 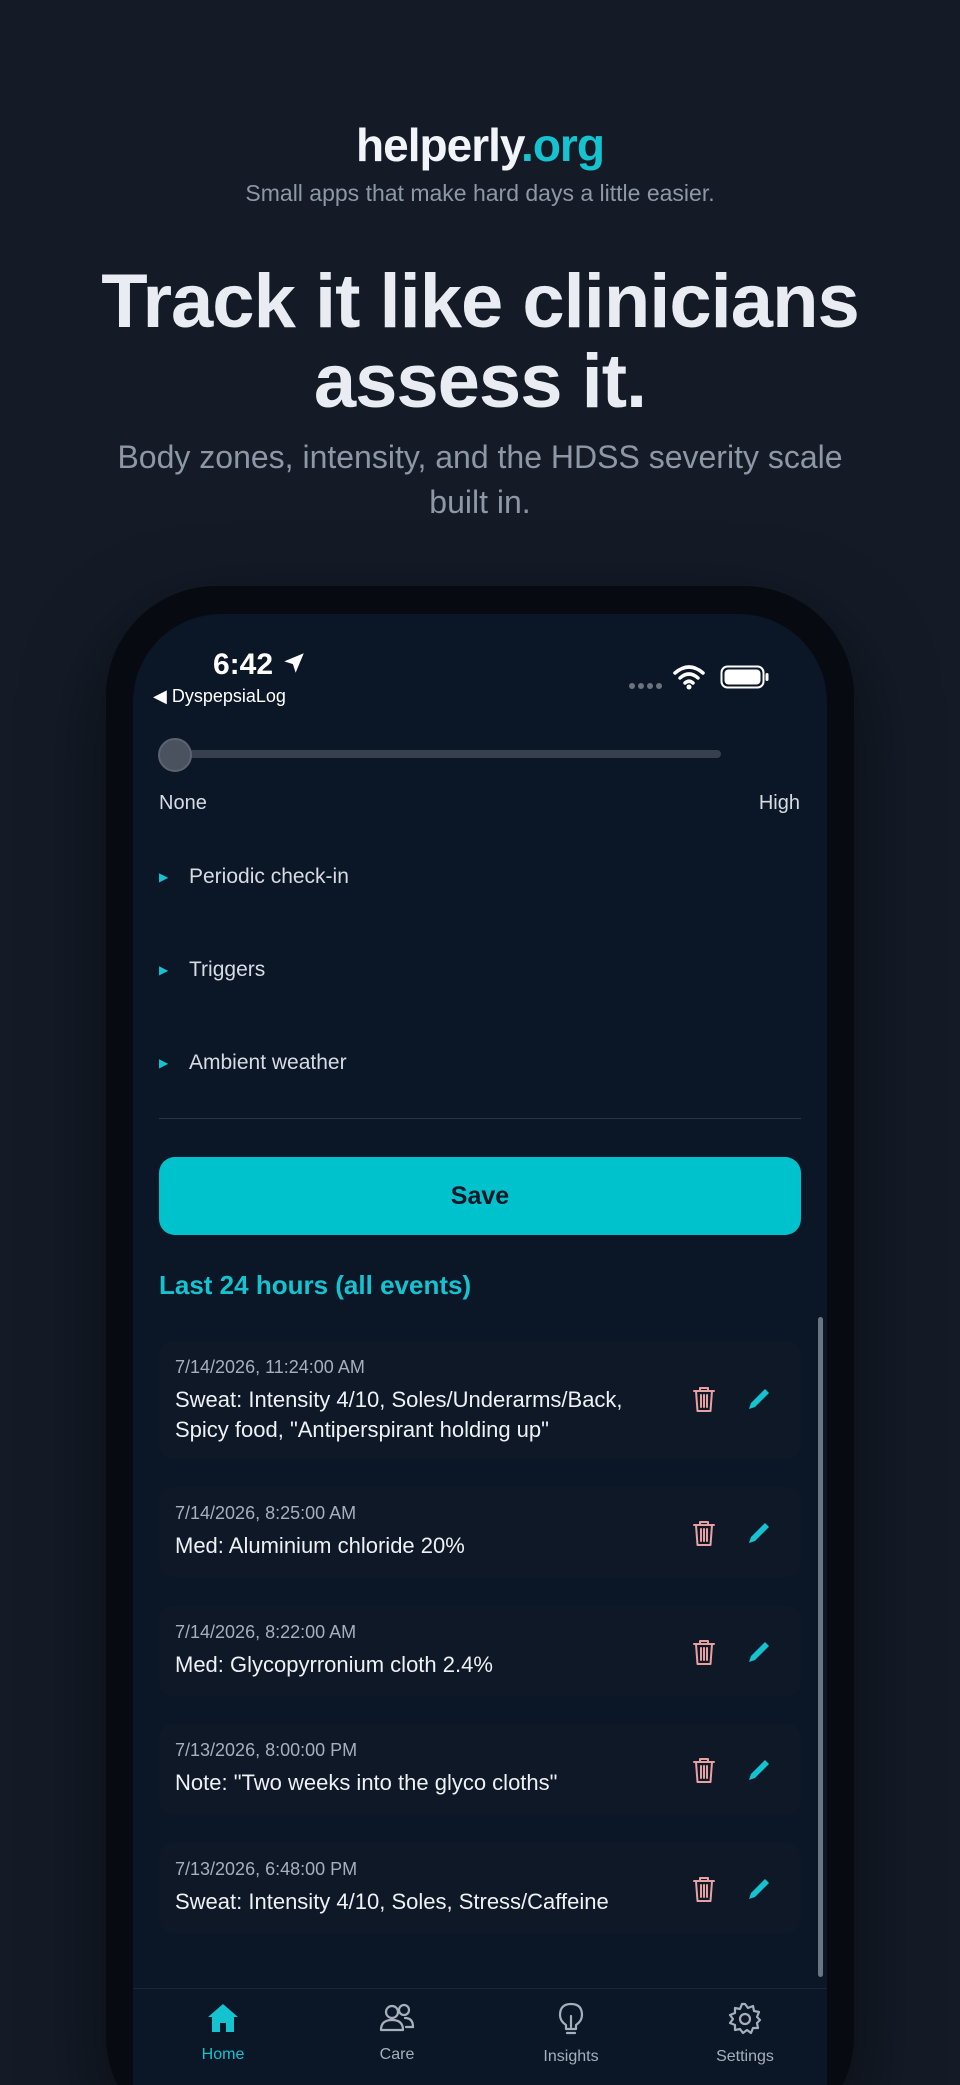 I want to click on lightbulb-icon, so click(x=571, y=2018).